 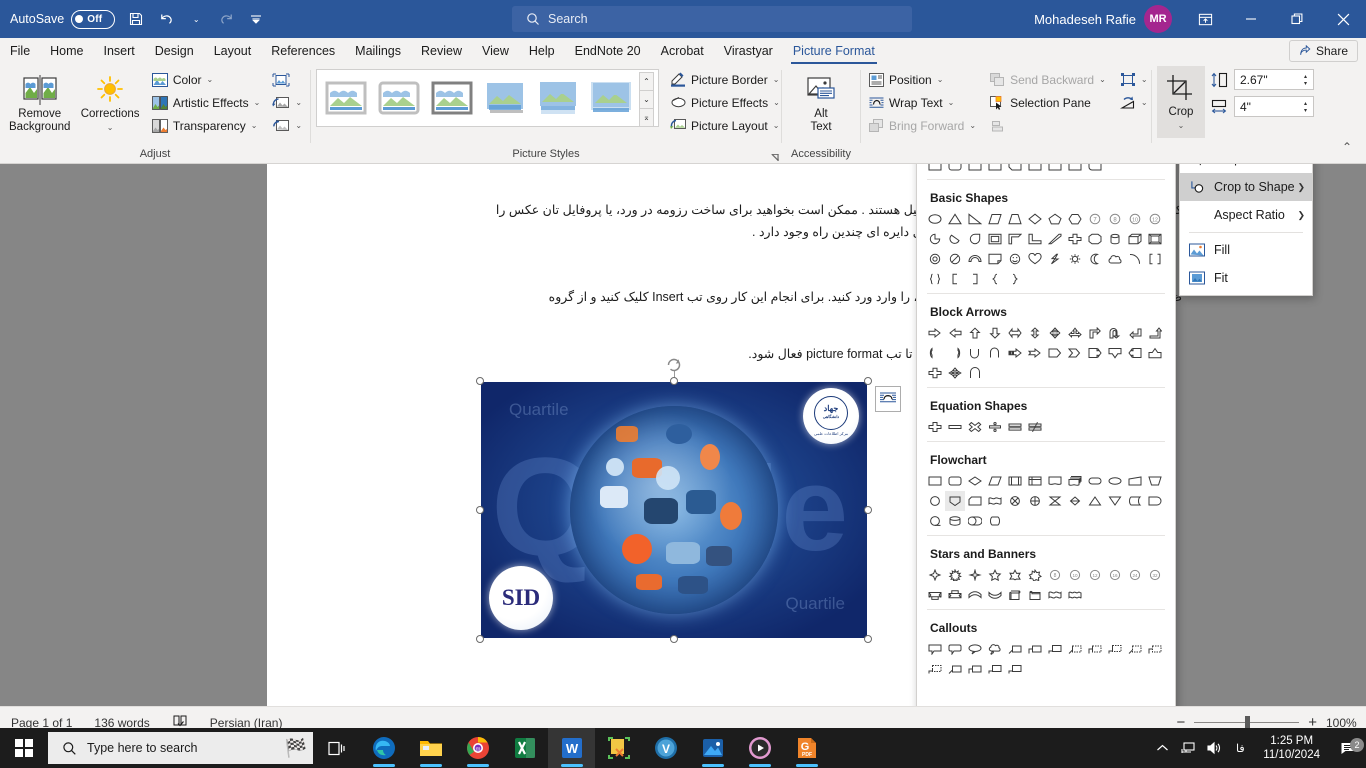 I want to click on star-8-point: 8, so click(x=1055, y=575).